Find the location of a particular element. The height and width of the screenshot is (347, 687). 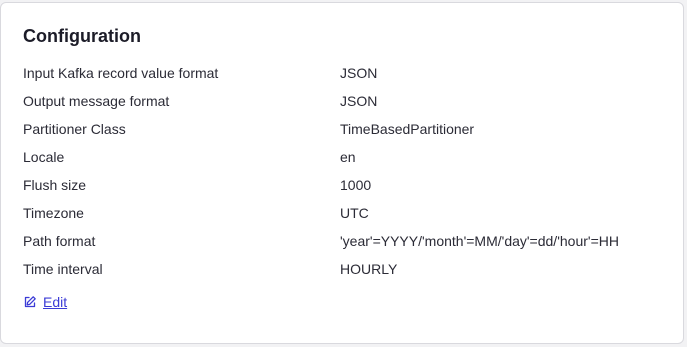

config-row-input-format: Input Kafka record value format JSON is located at coordinates (348, 76).